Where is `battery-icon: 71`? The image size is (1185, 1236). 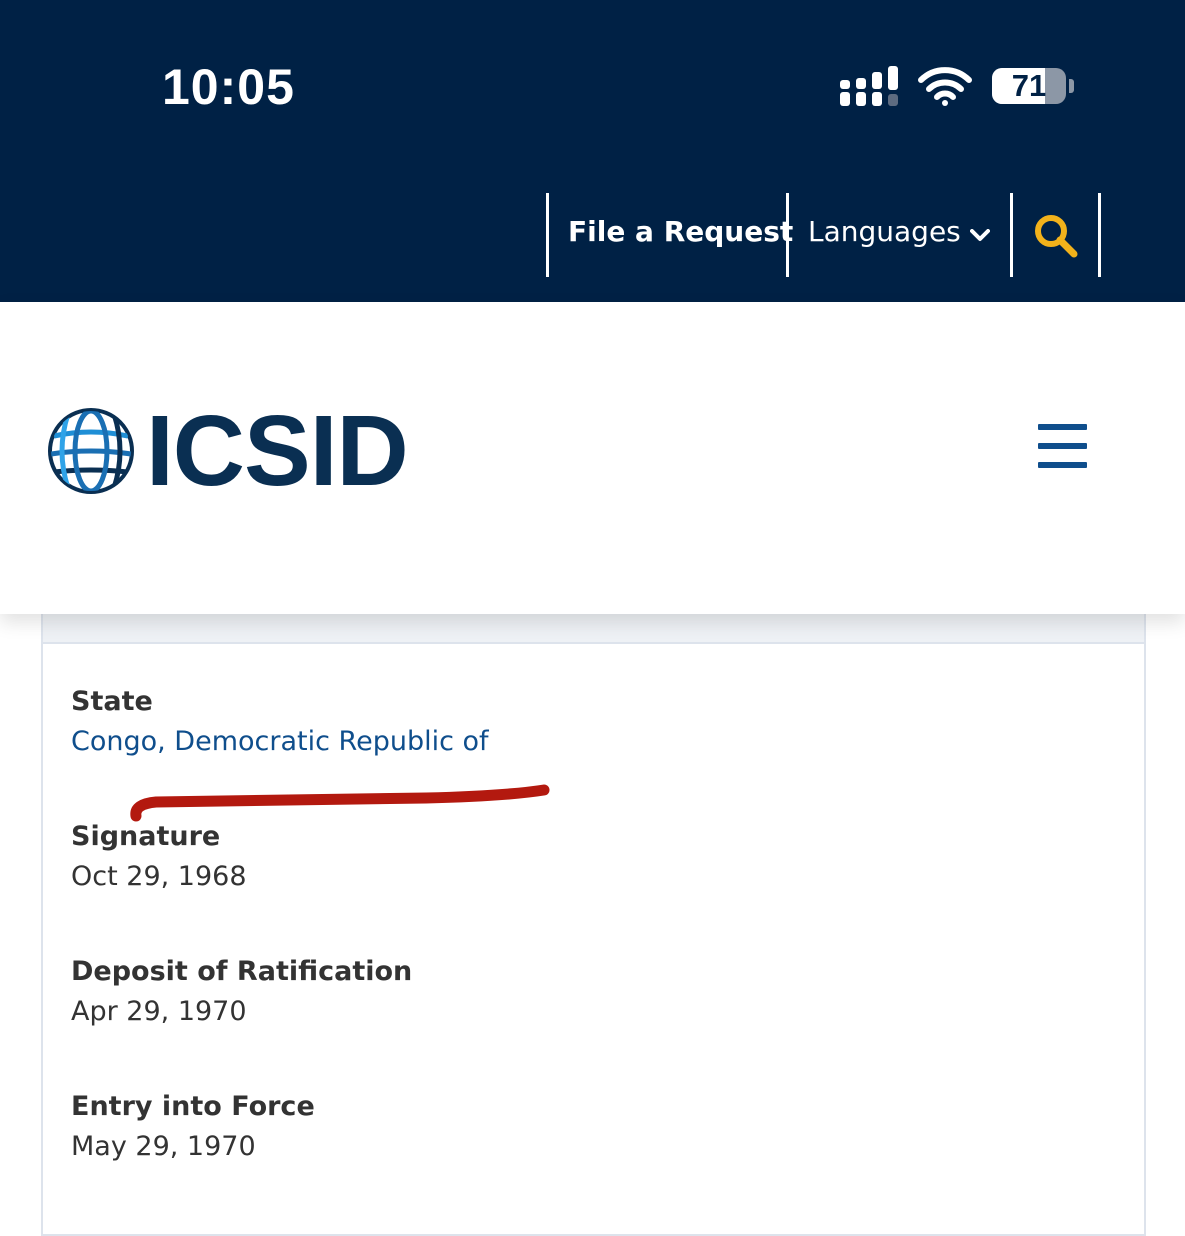
battery-icon: 71 is located at coordinates (1033, 86).